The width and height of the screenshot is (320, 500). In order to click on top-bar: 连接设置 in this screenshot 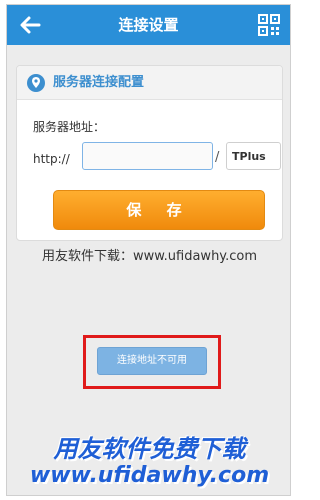, I will do `click(148, 25)`.